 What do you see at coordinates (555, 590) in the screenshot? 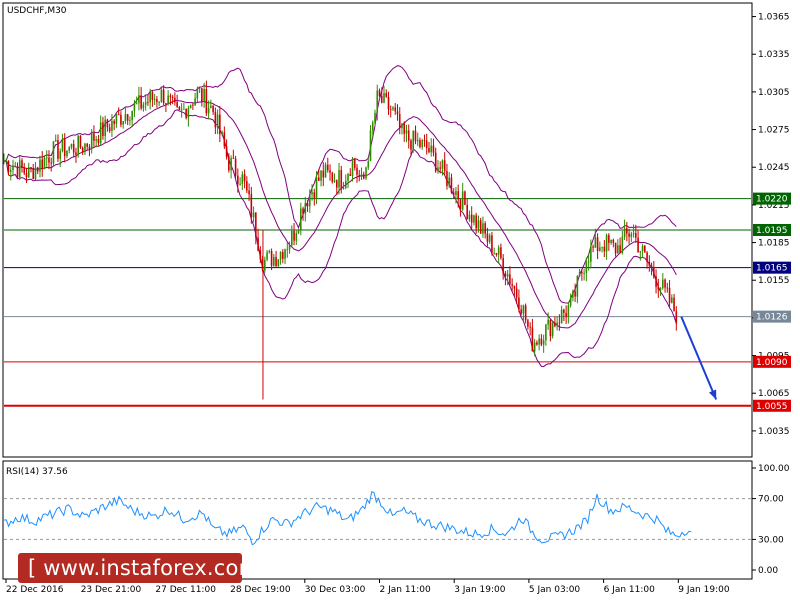
I see `time-tick-label: 5 Jan 03:00` at bounding box center [555, 590].